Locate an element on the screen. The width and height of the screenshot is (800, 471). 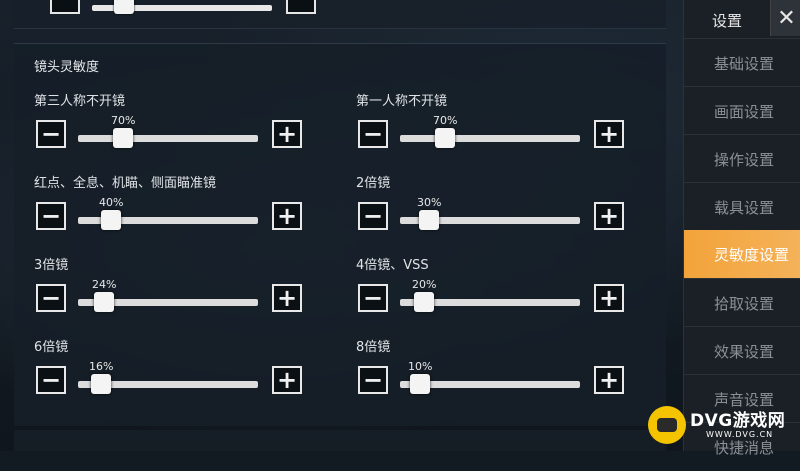
sensitivity-label: 第三人称不开镜 is located at coordinates (80, 101).